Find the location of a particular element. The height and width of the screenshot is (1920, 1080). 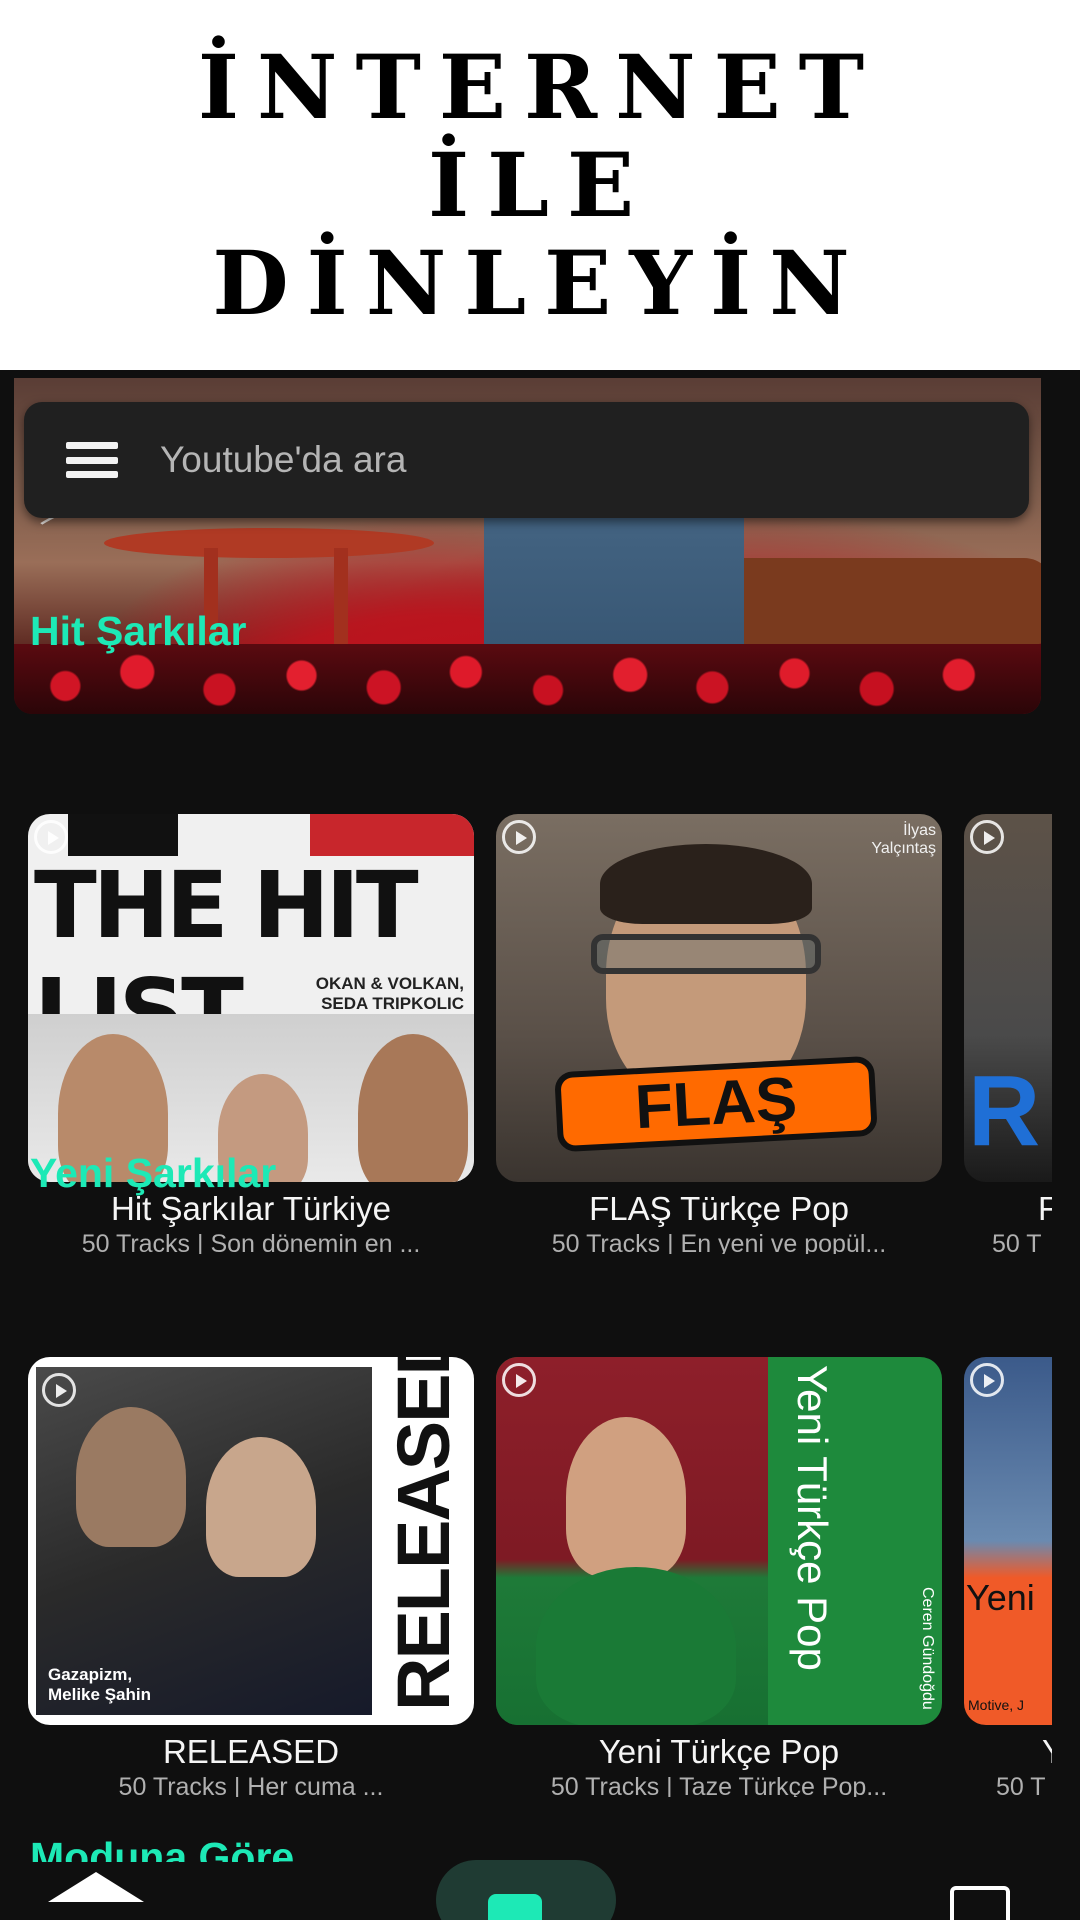

hamburger-menu-icon is located at coordinates (92, 460).